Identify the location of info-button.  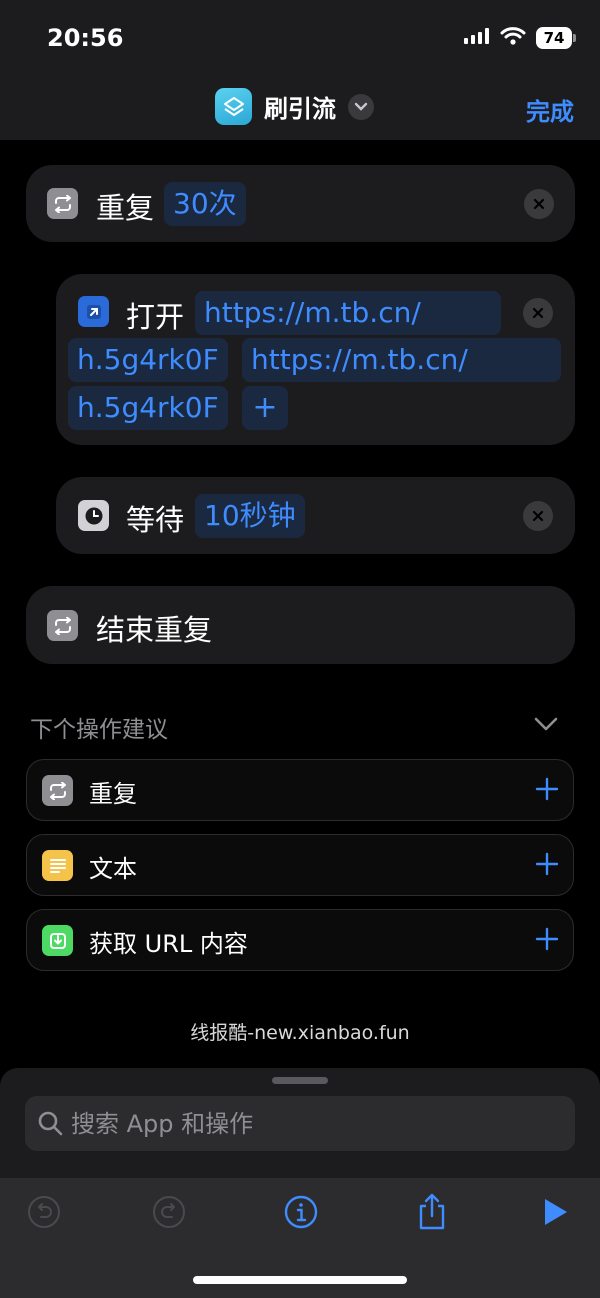
(301, 1212).